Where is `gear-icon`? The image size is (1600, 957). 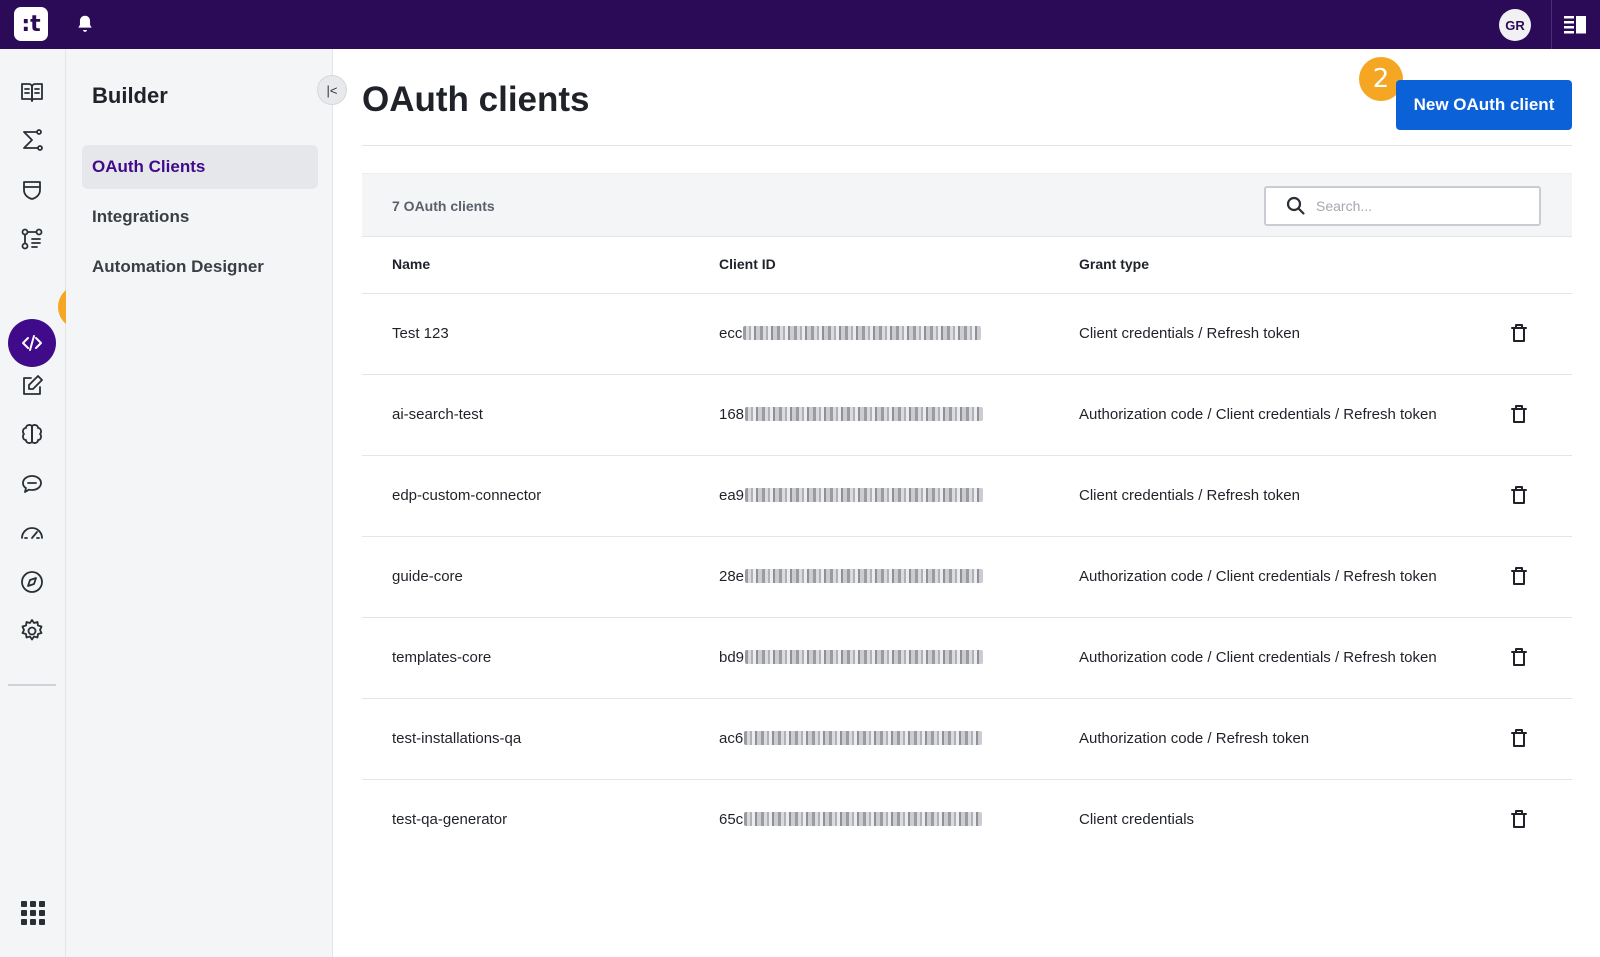
gear-icon is located at coordinates (32, 631).